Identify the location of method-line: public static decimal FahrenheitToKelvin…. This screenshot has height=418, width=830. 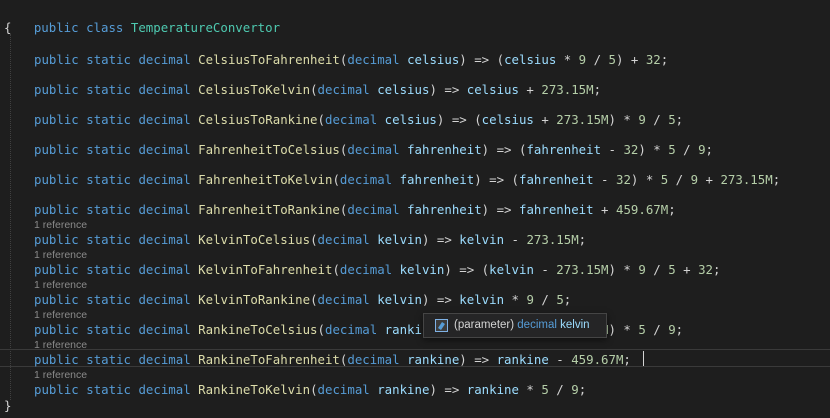
(407, 180).